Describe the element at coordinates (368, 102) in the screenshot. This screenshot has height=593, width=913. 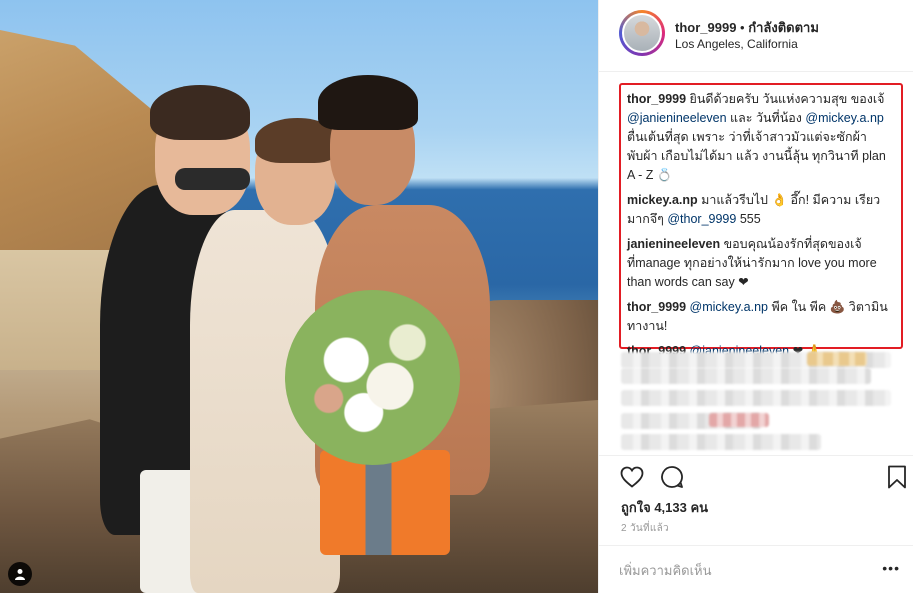
I see `man-right-hair` at that location.